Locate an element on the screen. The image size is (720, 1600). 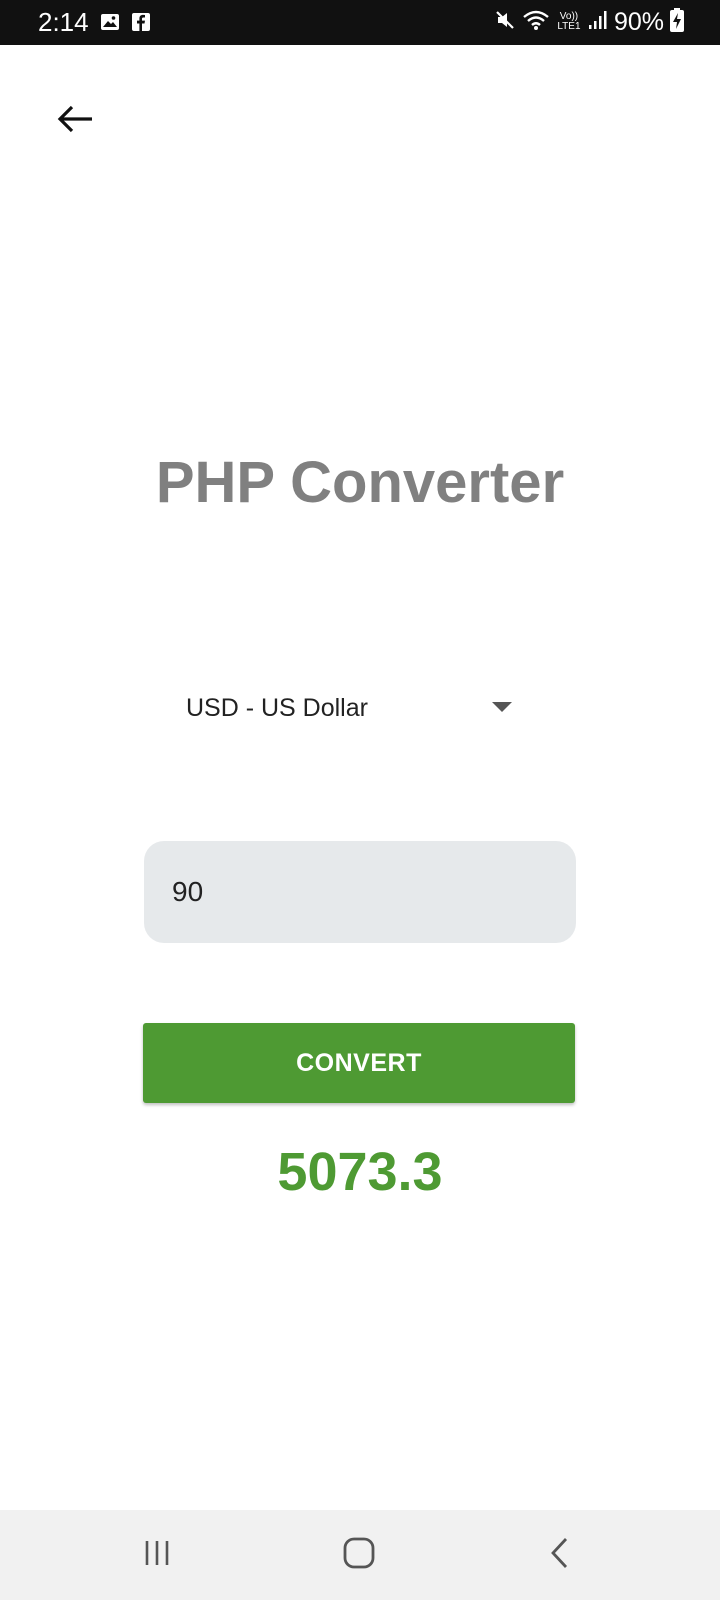
lte-indicator: Vo)) LTE1 is located at coordinates (569, 22).